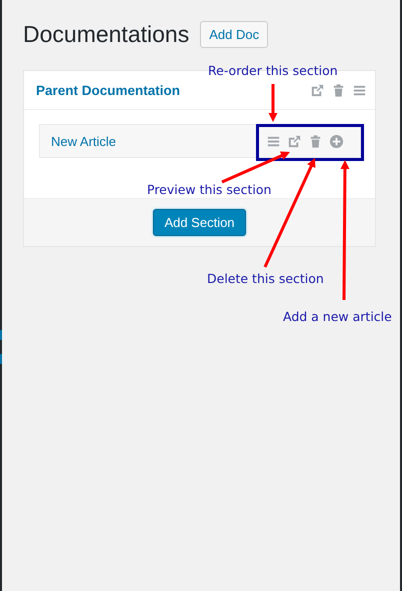 The image size is (402, 591). Describe the element at coordinates (273, 70) in the screenshot. I see `annotation-label: Re-order this section` at that location.